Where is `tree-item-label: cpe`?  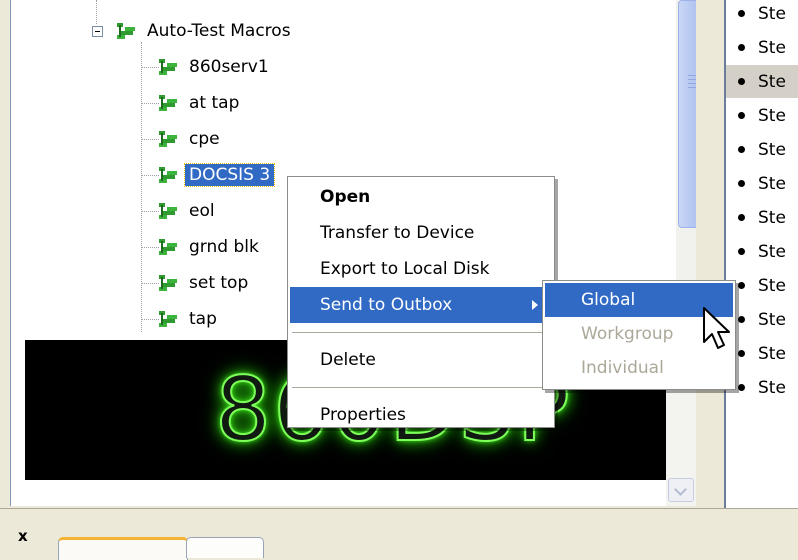
tree-item-label: cpe is located at coordinates (204, 139).